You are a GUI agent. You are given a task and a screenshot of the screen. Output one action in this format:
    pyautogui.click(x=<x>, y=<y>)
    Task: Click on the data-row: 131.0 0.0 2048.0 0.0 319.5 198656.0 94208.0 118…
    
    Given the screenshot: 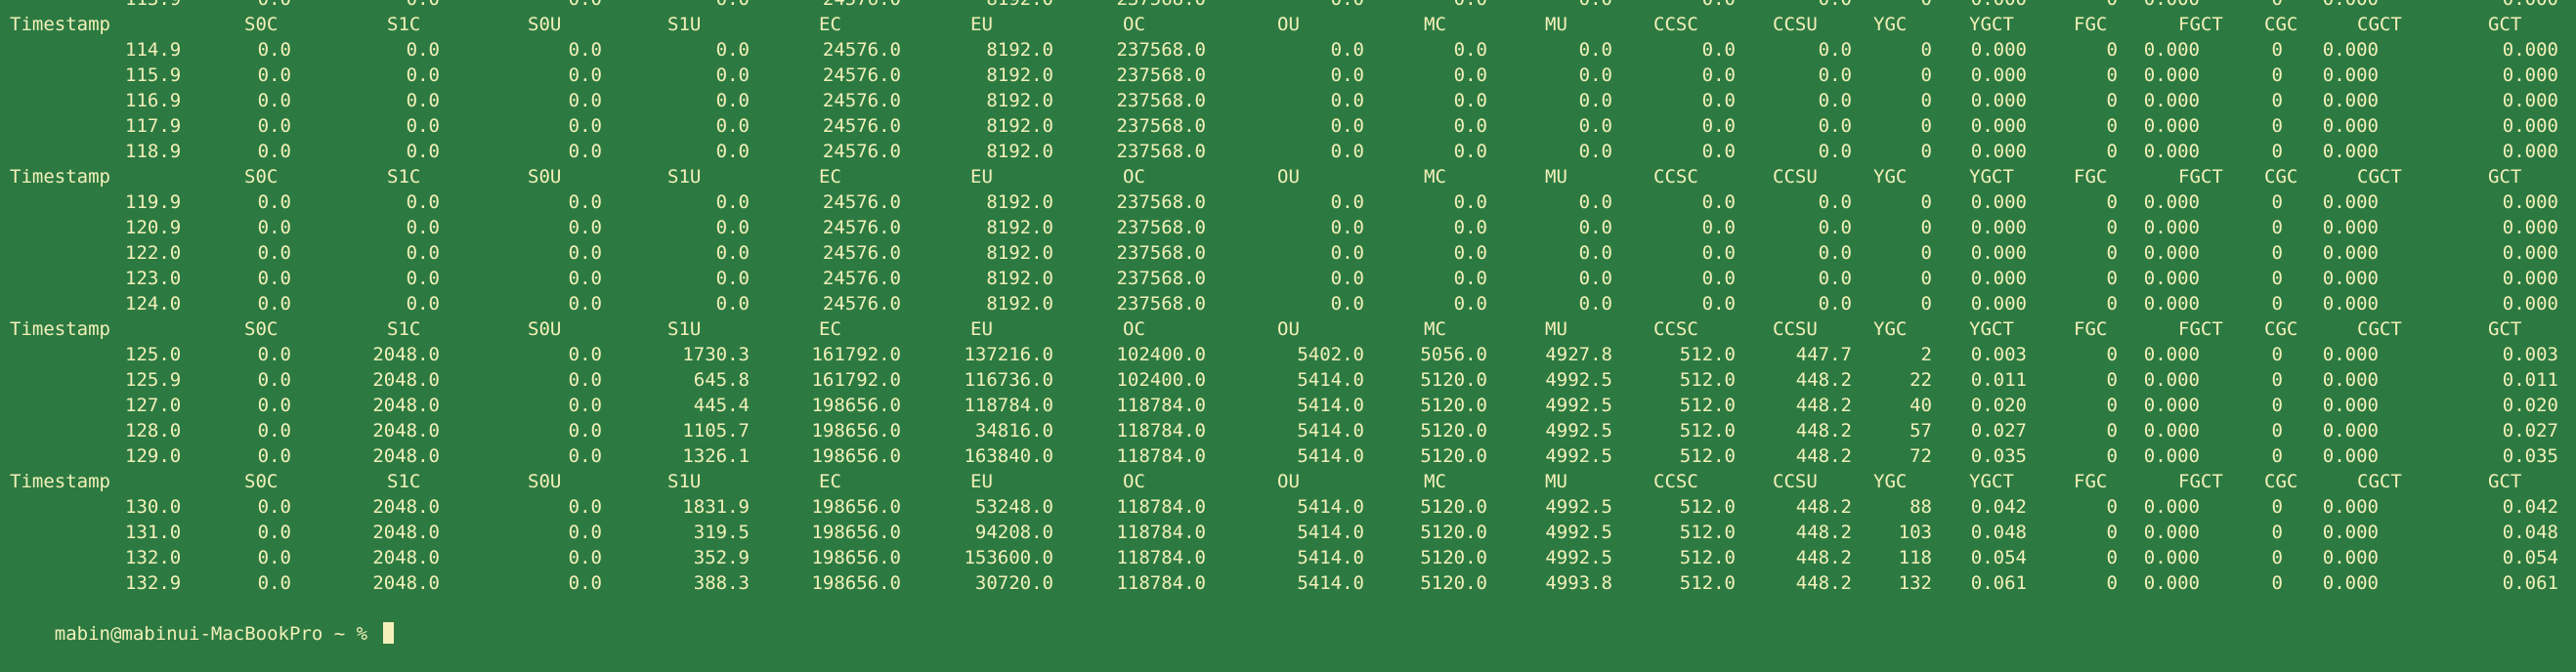 What is the action you would take?
    pyautogui.click(x=1288, y=532)
    